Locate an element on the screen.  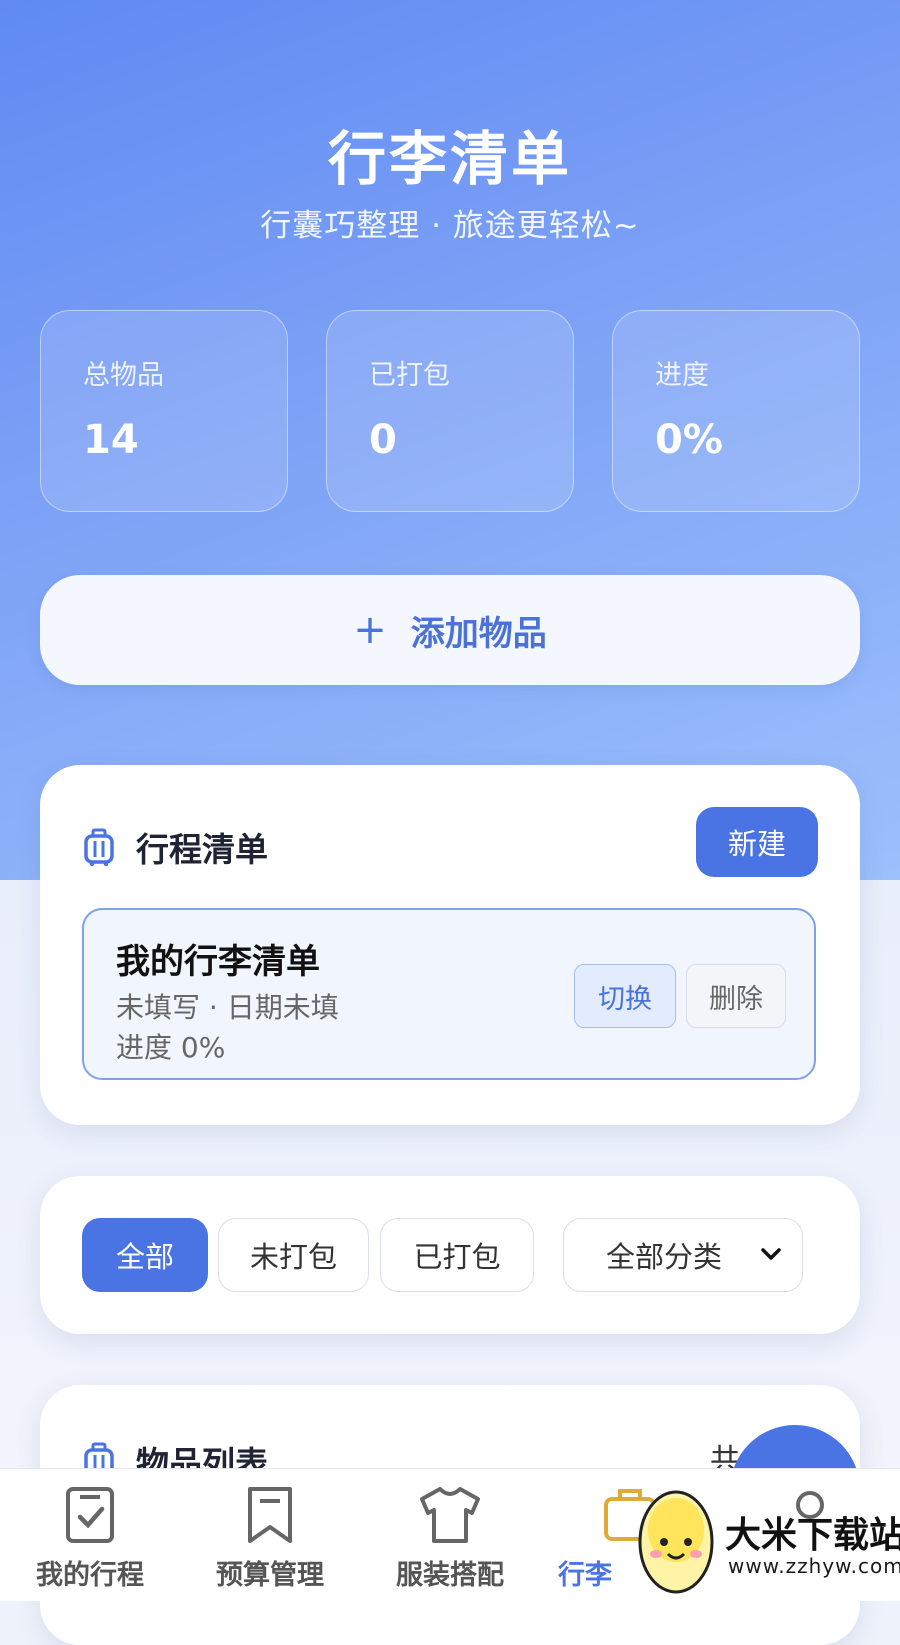
category-select: 全部分类 is located at coordinates (683, 1255).